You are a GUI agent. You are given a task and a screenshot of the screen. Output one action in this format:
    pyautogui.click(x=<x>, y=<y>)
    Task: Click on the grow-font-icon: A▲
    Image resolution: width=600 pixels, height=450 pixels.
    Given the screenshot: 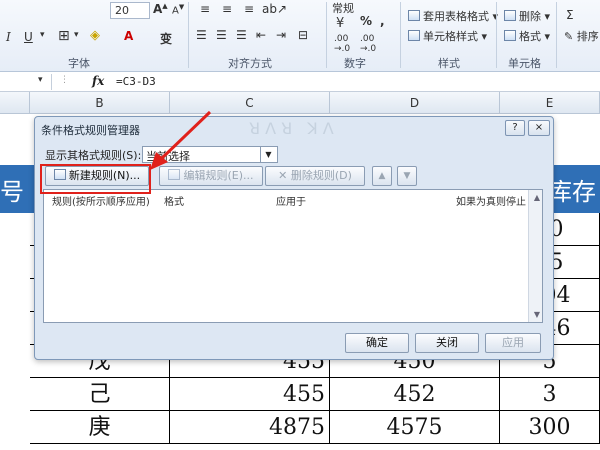 What is the action you would take?
    pyautogui.click(x=160, y=9)
    